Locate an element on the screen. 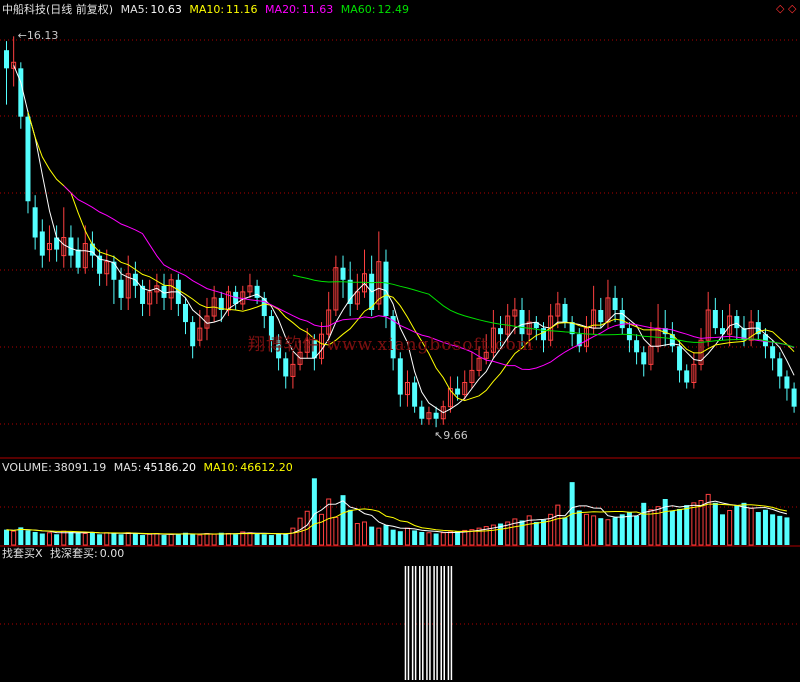 The height and width of the screenshot is (682, 800). indicator-series-label: 找深套买: is located at coordinates (74, 553).